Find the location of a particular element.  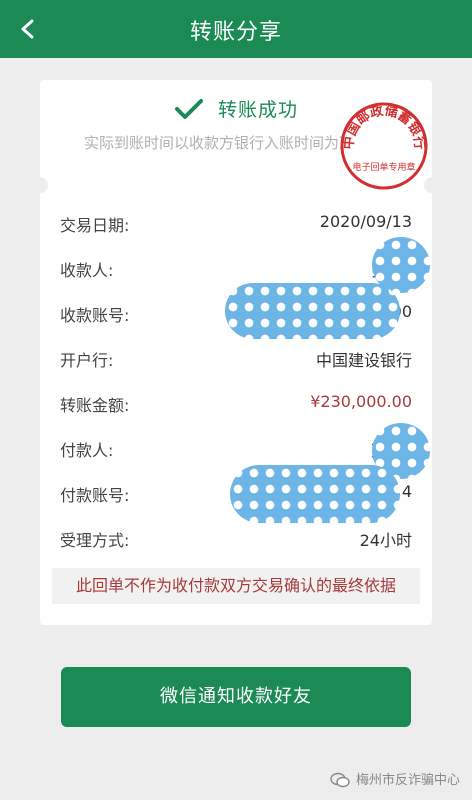

disclaimer-notice: 此回单不作为收付款双方交易确认的最终依据 is located at coordinates (236, 586).